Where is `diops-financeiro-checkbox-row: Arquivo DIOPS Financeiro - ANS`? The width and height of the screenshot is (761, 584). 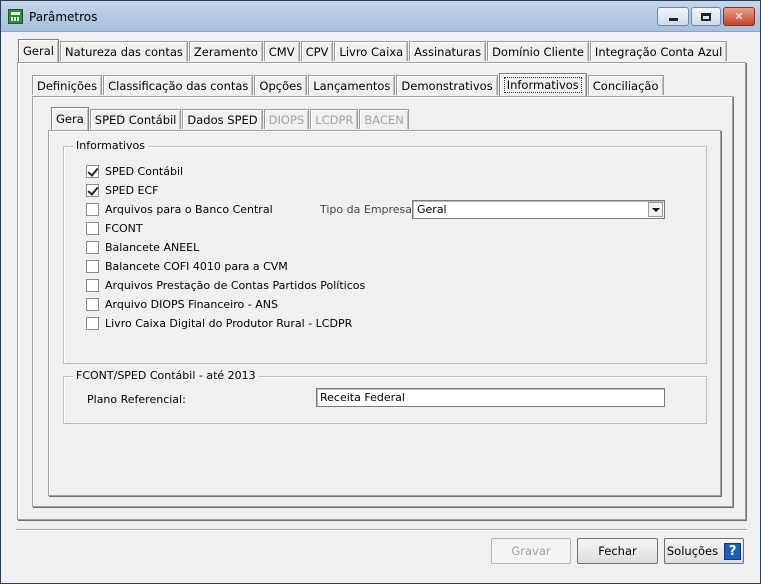 diops-financeiro-checkbox-row: Arquivo DIOPS Financeiro - ANS is located at coordinates (182, 304).